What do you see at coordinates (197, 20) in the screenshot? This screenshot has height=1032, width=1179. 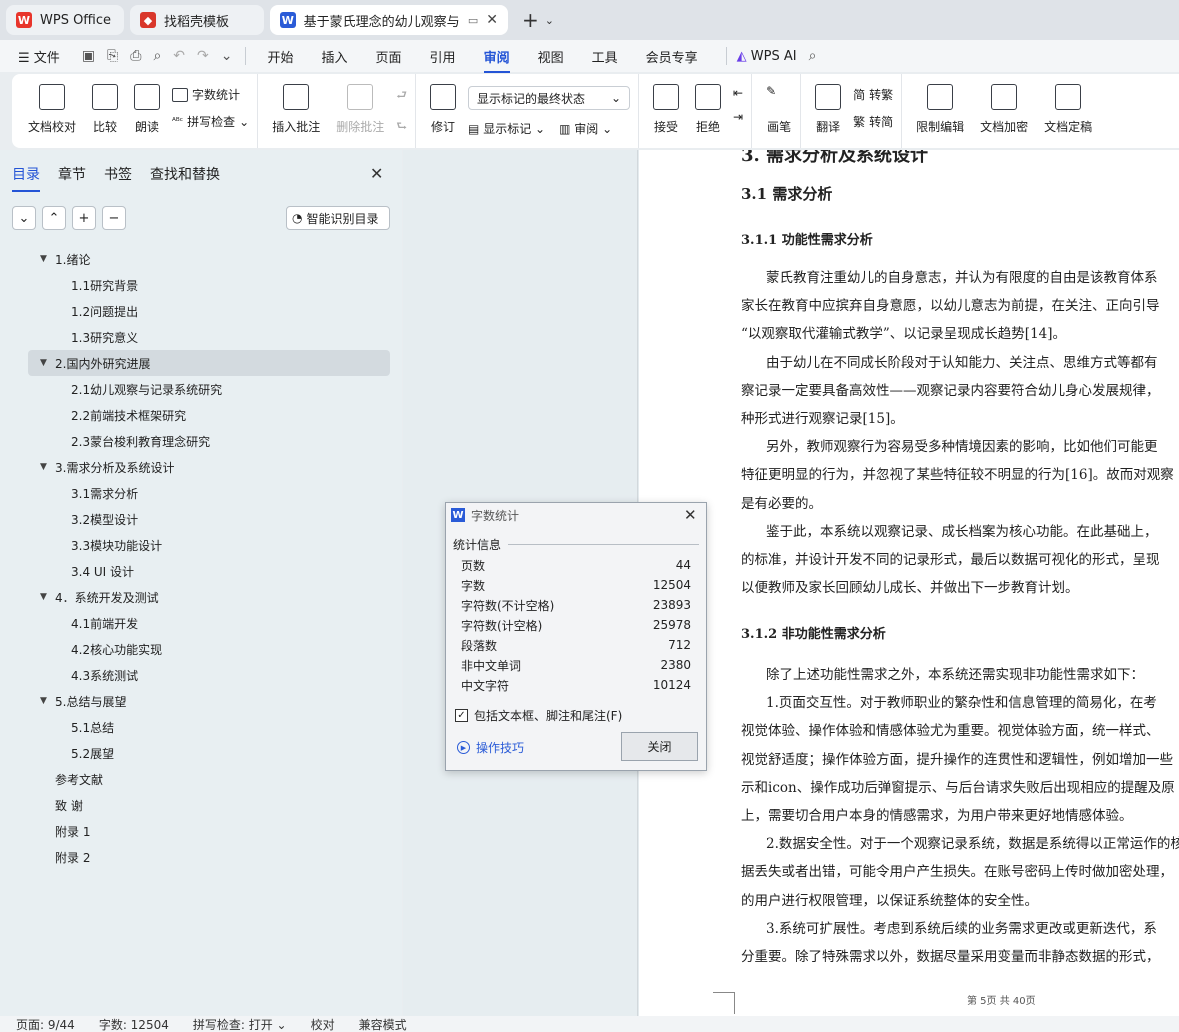 I see `tab-templates: ◆ 找稻壳模板` at bounding box center [197, 20].